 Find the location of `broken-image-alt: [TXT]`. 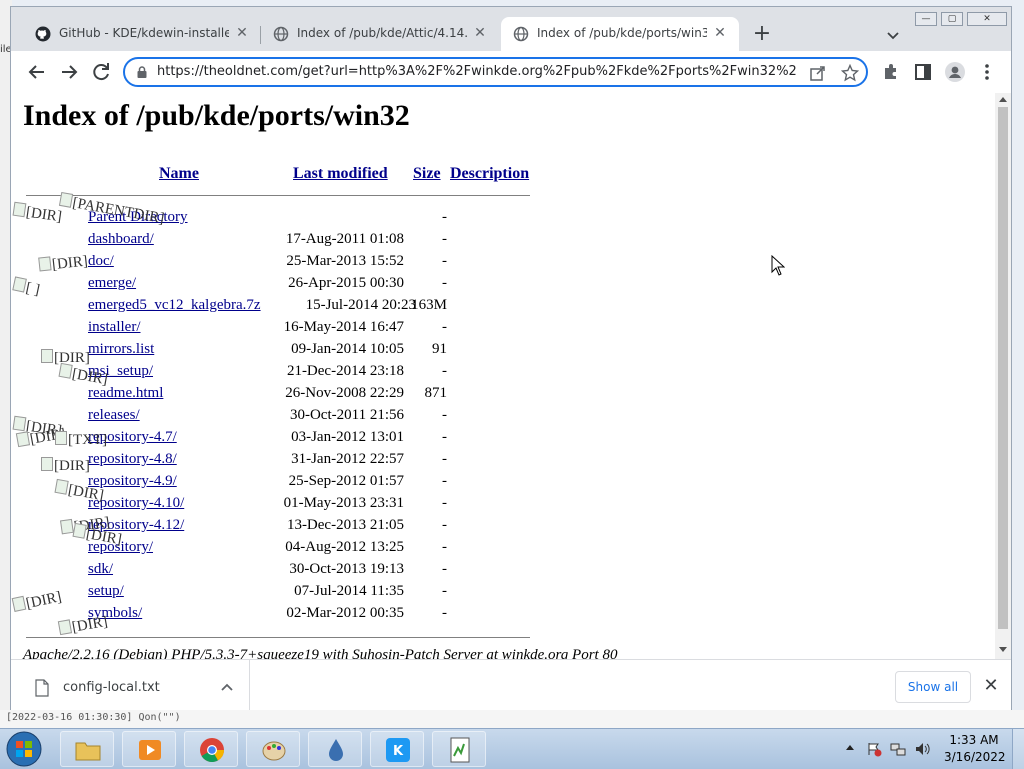

broken-image-alt: [TXT] is located at coordinates (81, 440).